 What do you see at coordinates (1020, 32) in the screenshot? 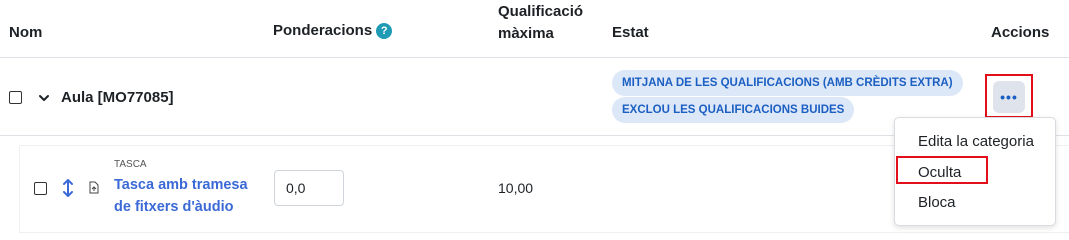
I see `column-header-actions: Accions` at bounding box center [1020, 32].